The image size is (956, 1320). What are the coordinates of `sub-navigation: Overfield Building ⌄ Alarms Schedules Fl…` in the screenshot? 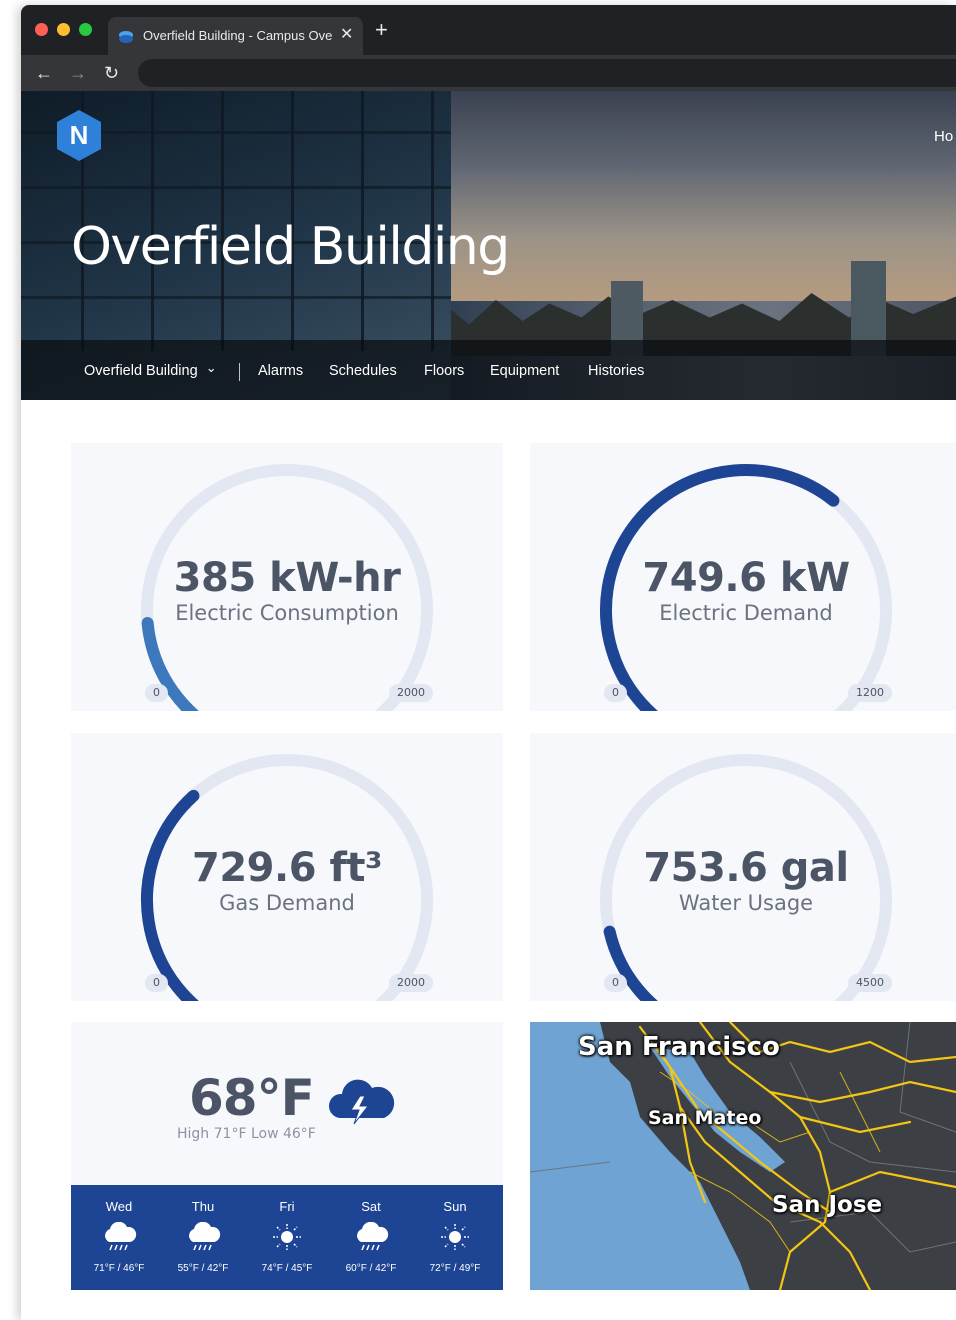 It's located at (488, 370).